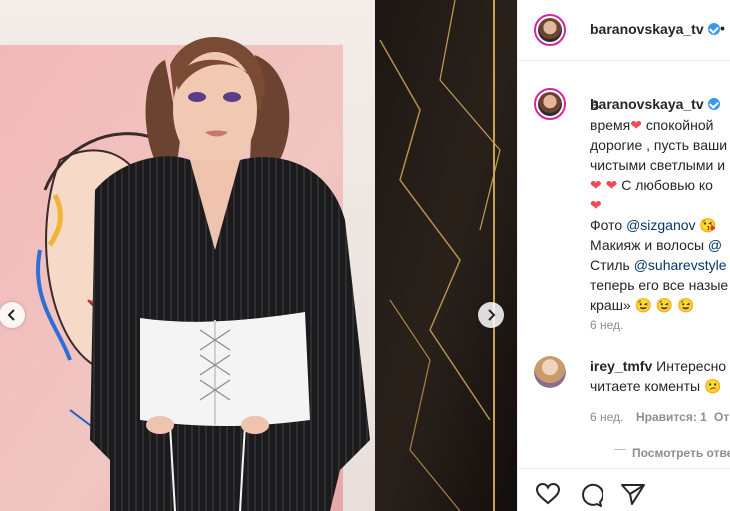  I want to click on mention-link: @sizganov, so click(660, 225).